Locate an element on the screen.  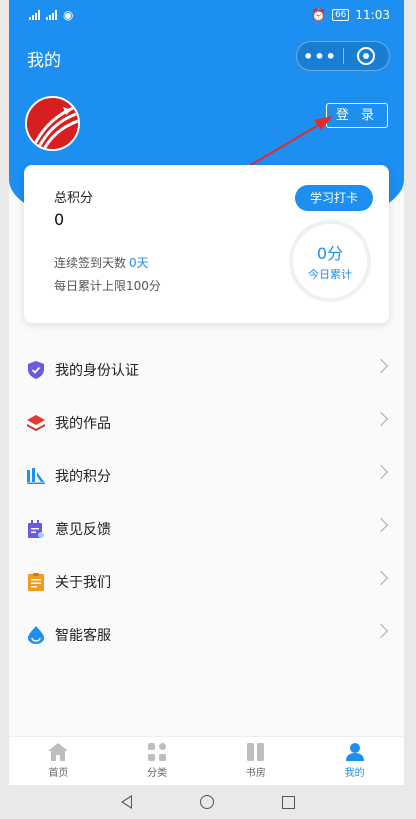
bottom-tab-bar: 首页 分类 书房 我的 is located at coordinates (206, 760).